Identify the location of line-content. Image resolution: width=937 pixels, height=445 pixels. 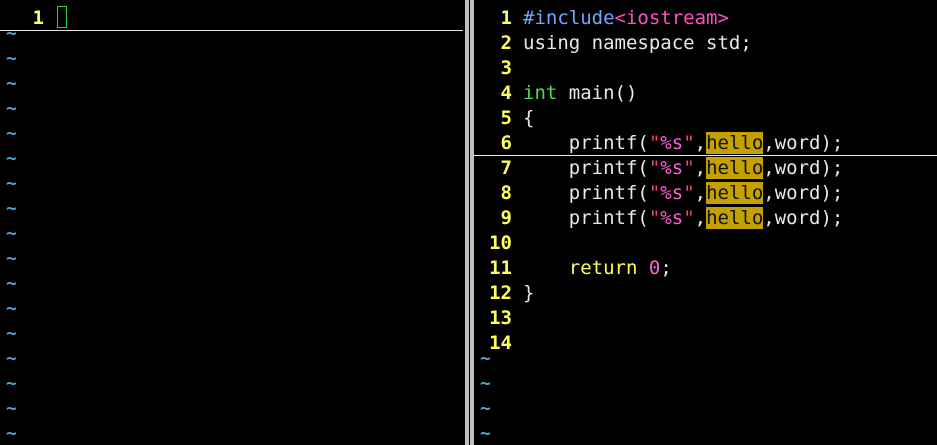
(62, 18).